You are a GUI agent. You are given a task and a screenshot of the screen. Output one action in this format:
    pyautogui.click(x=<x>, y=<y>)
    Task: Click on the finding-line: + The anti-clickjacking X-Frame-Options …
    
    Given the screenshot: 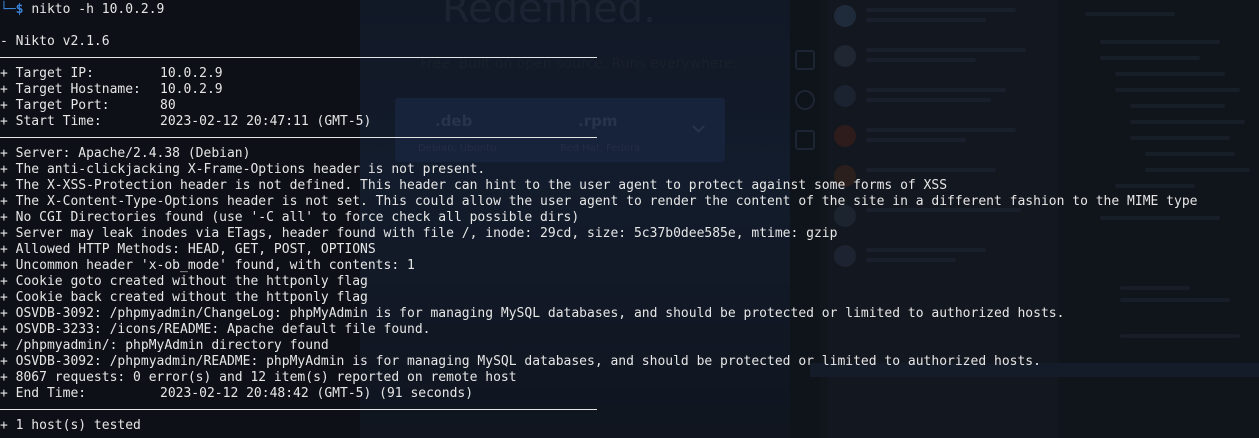 What is the action you would take?
    pyautogui.click(x=243, y=169)
    